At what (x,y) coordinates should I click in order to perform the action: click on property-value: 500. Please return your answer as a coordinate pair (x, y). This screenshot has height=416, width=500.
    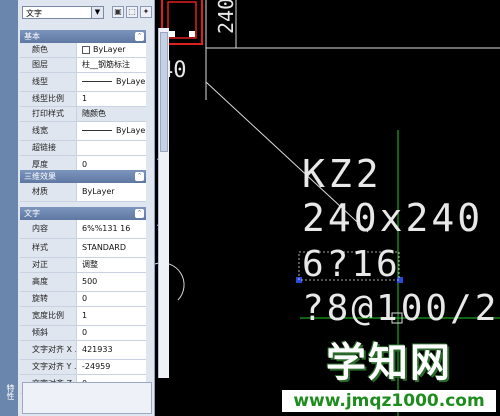
    Looking at the image, I should click on (111, 282).